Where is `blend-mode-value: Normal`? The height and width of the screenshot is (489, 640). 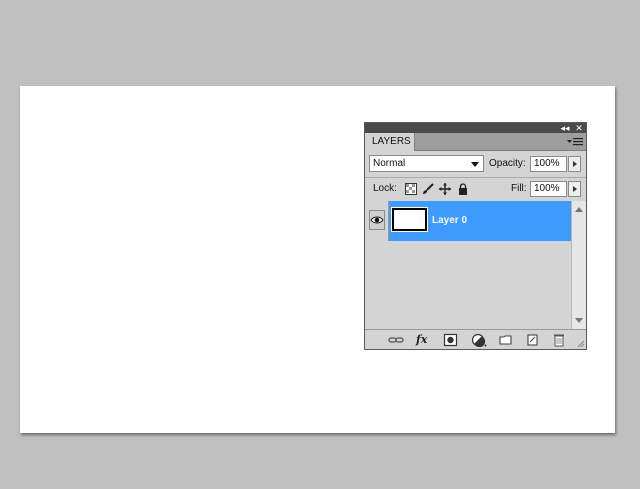
blend-mode-value: Normal is located at coordinates (389, 163).